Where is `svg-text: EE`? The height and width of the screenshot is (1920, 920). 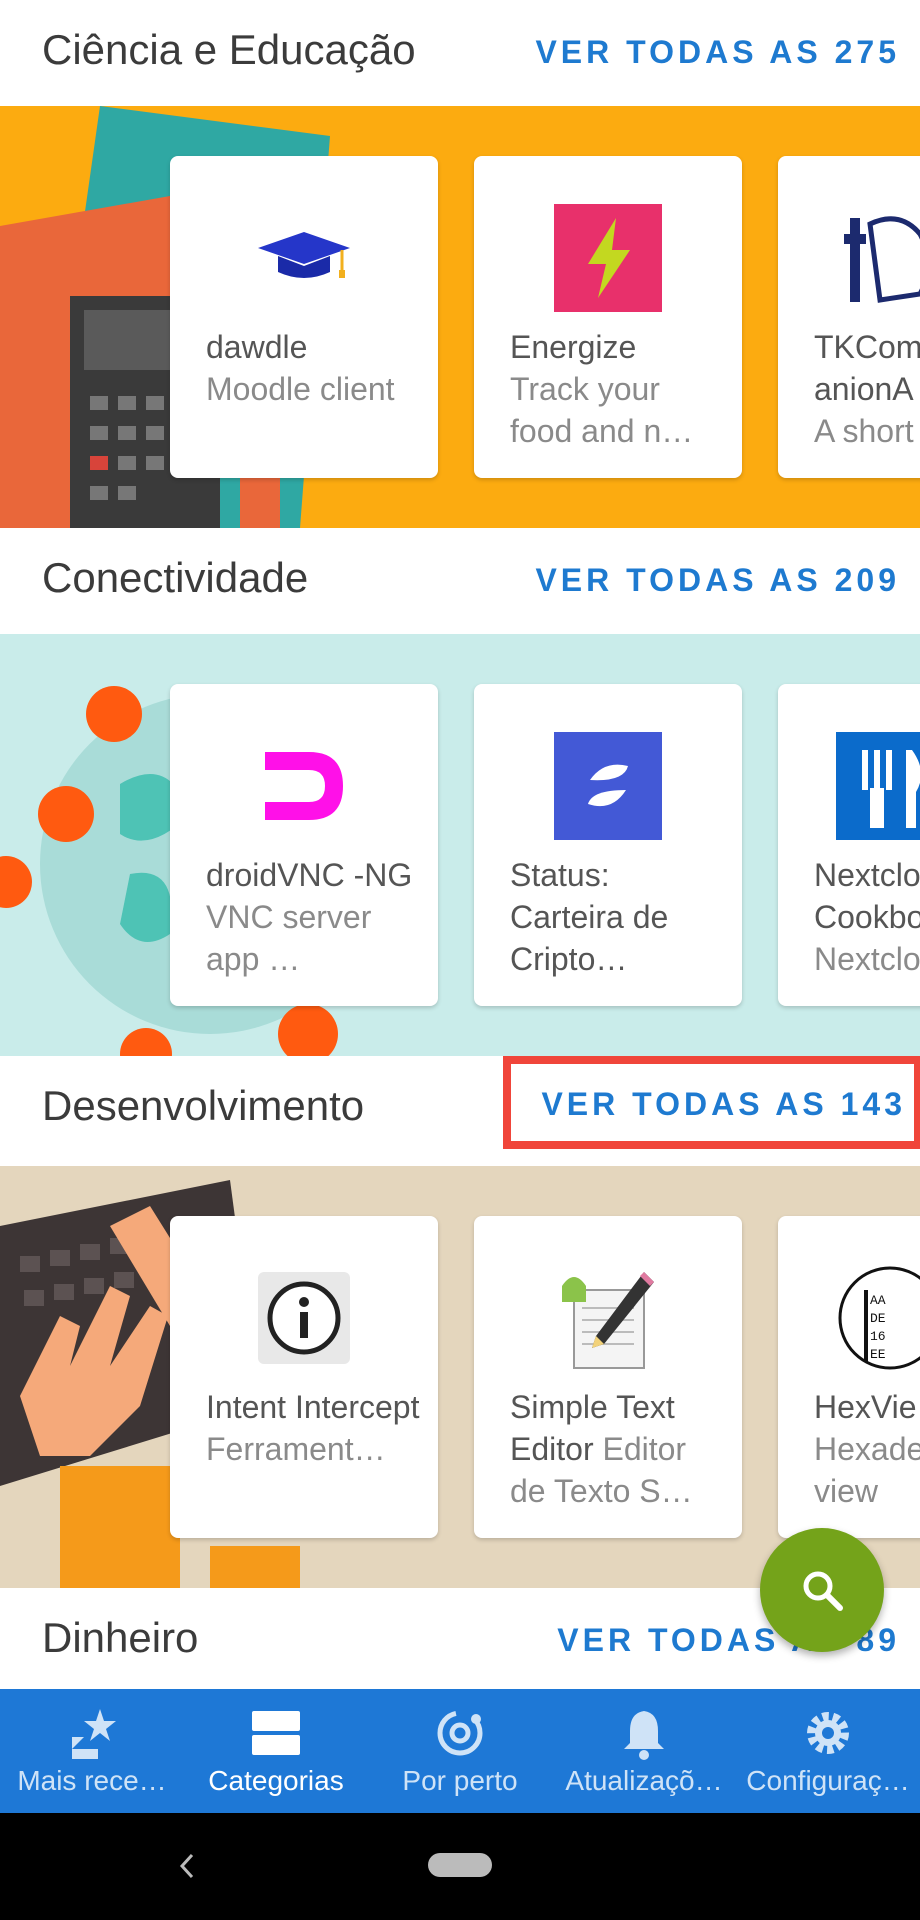 svg-text: EE is located at coordinates (878, 1354).